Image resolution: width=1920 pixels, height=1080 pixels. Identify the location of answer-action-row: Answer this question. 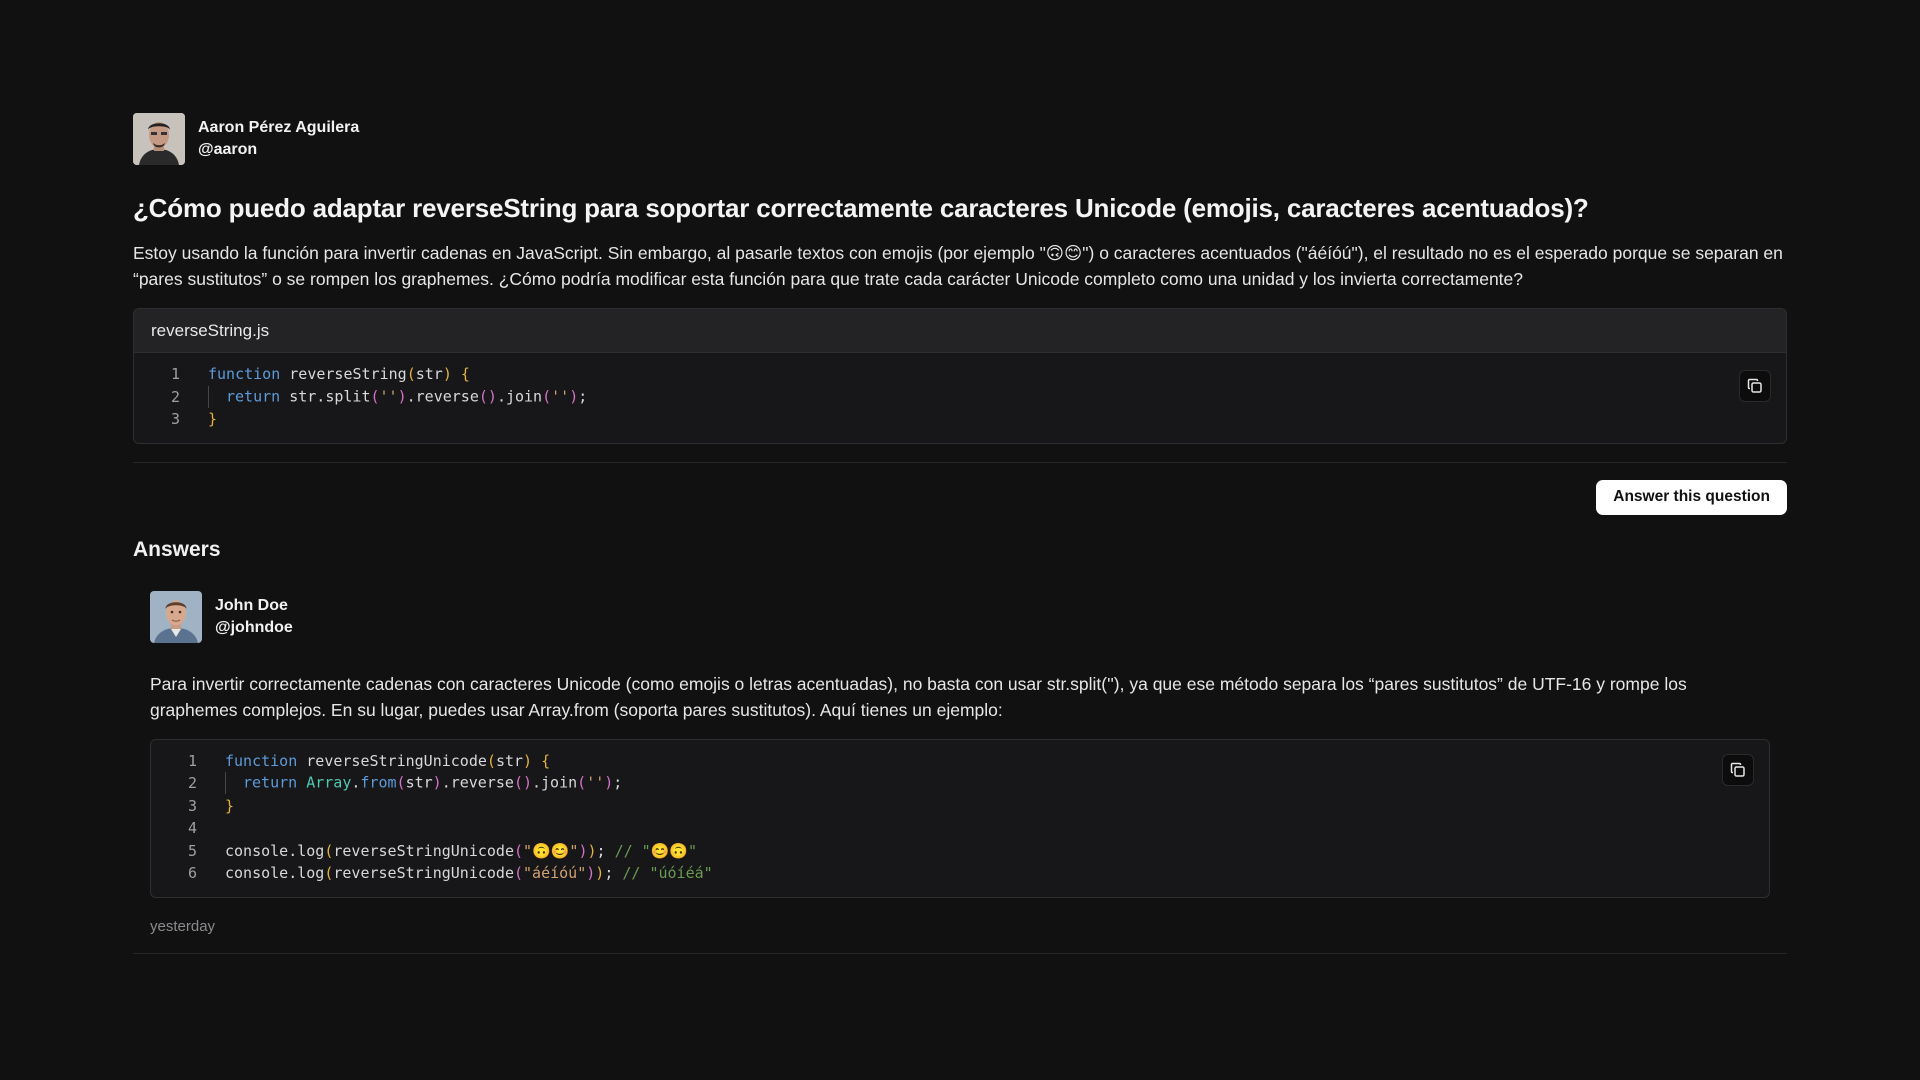
(960, 497).